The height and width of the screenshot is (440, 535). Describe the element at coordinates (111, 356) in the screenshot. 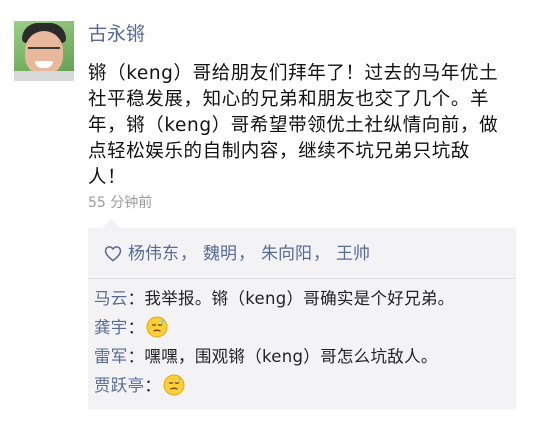

I see `commenter-name: 雷军` at that location.